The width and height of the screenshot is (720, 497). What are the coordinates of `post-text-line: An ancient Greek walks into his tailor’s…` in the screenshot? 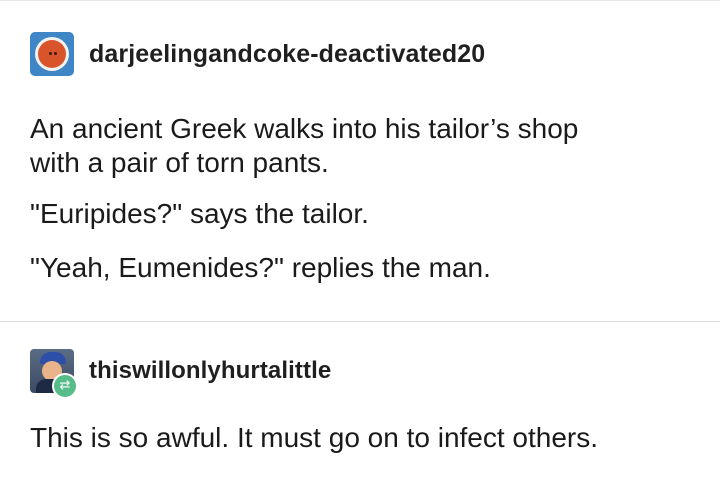 It's located at (304, 128).